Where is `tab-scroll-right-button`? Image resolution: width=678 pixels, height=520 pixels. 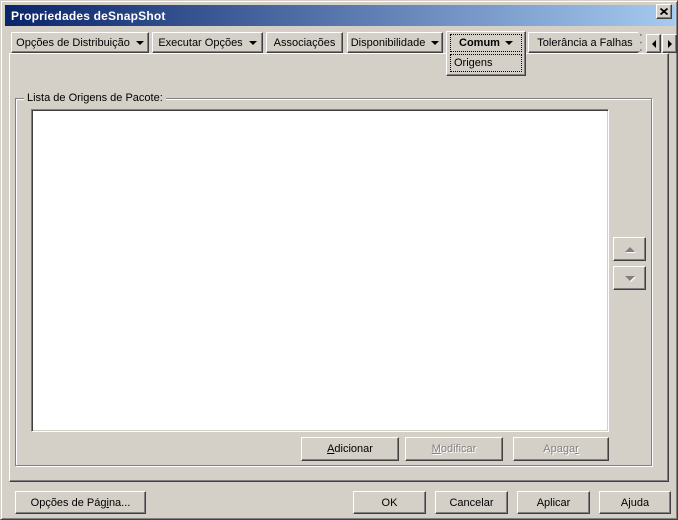
tab-scroll-right-button is located at coordinates (669, 43).